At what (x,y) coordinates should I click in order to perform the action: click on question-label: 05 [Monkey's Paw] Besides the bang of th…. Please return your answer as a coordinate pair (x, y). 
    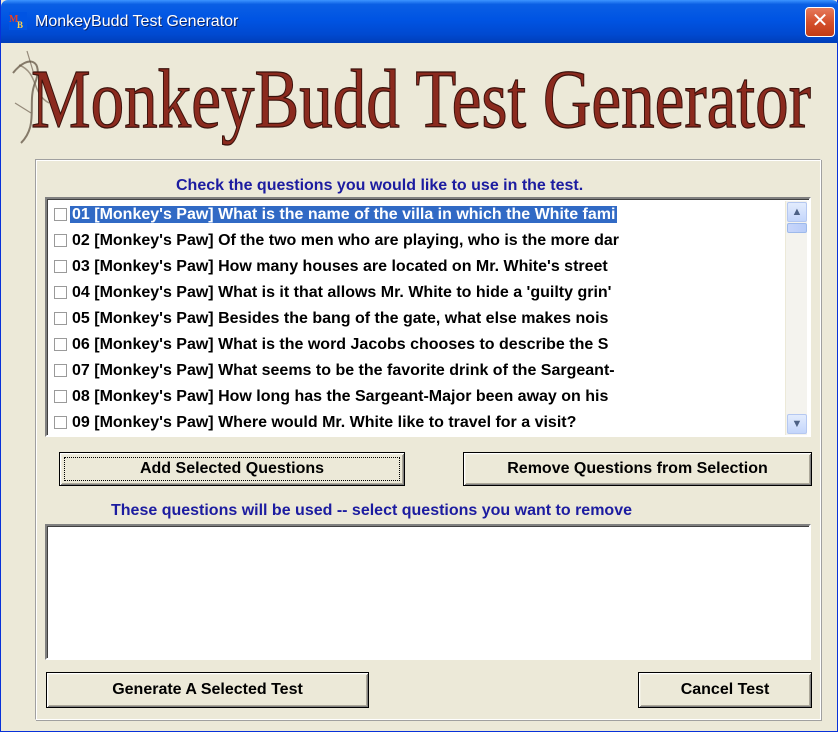
    Looking at the image, I should click on (340, 318).